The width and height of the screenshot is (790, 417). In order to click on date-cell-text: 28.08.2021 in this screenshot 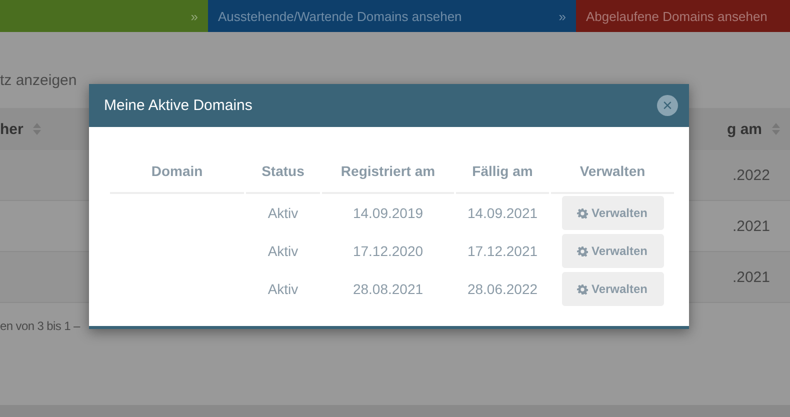, I will do `click(388, 289)`.